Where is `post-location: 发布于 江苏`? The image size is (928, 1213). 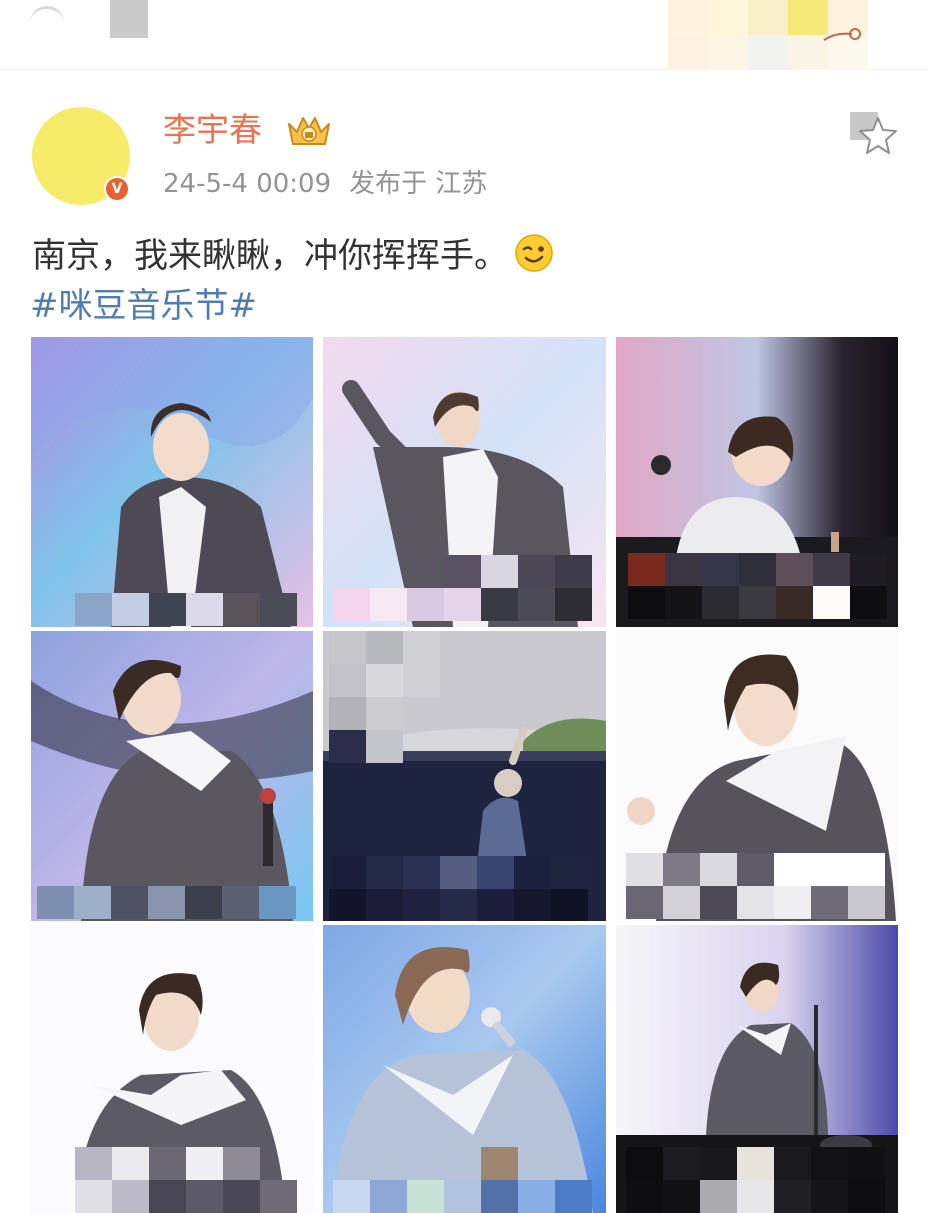 post-location: 发布于 江苏 is located at coordinates (418, 184).